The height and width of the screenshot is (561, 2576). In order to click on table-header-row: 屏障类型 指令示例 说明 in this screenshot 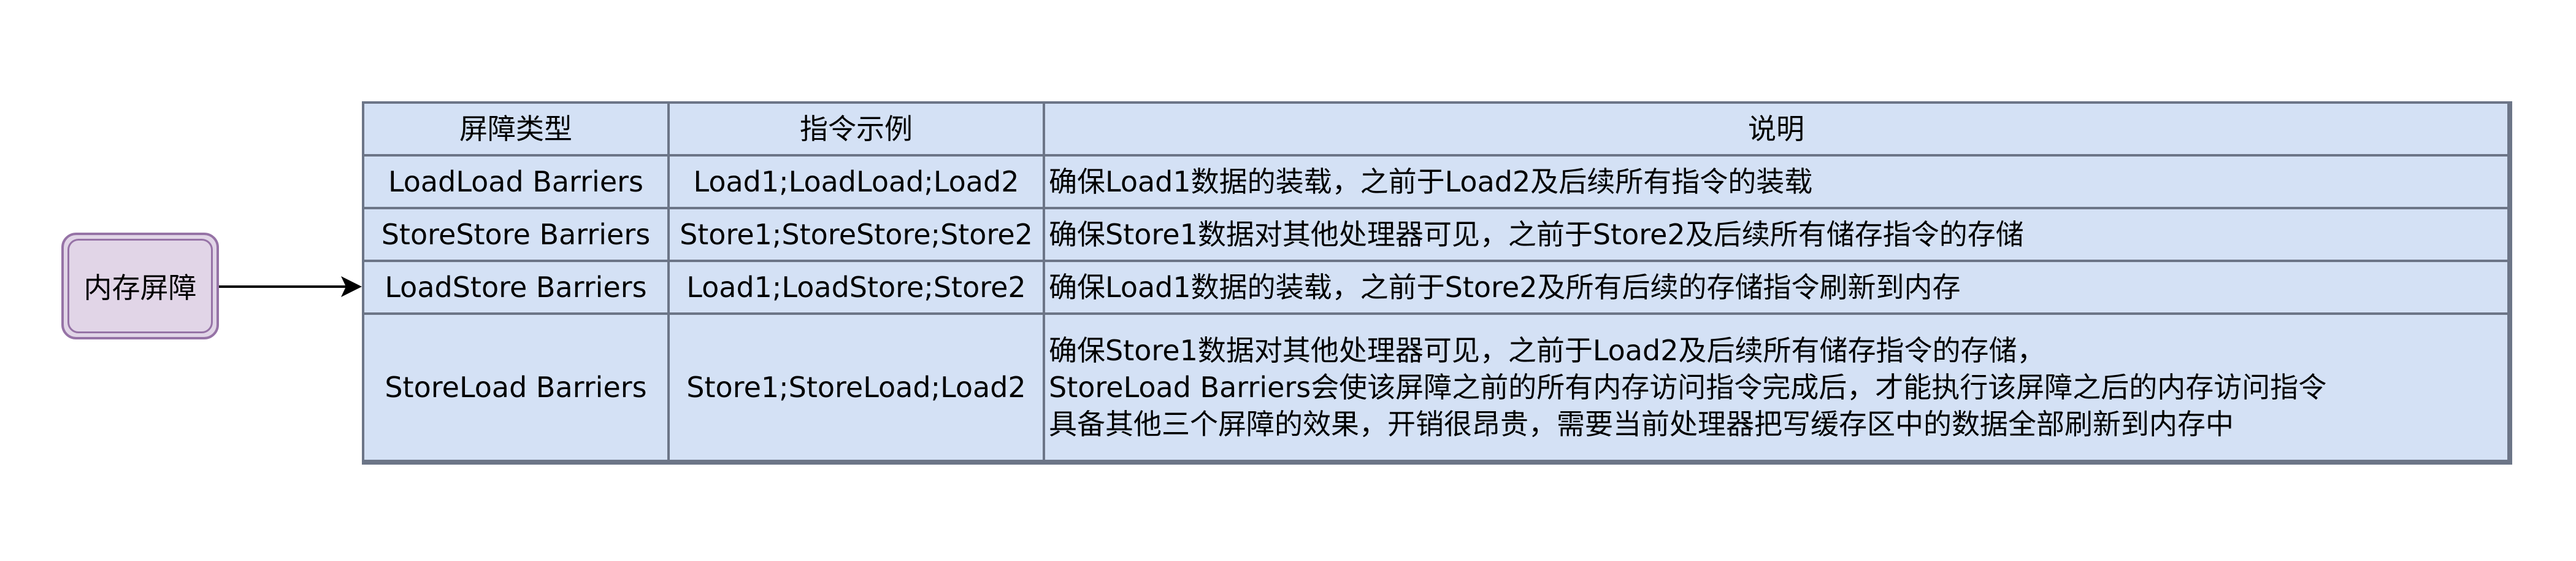, I will do `click(1436, 129)`.